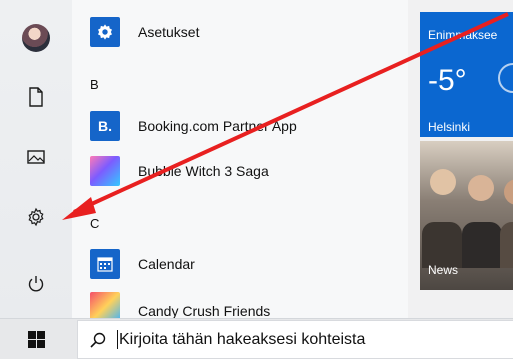 The width and height of the screenshot is (513, 359). I want to click on app-item-asetukset: Asetukset, so click(250, 32).